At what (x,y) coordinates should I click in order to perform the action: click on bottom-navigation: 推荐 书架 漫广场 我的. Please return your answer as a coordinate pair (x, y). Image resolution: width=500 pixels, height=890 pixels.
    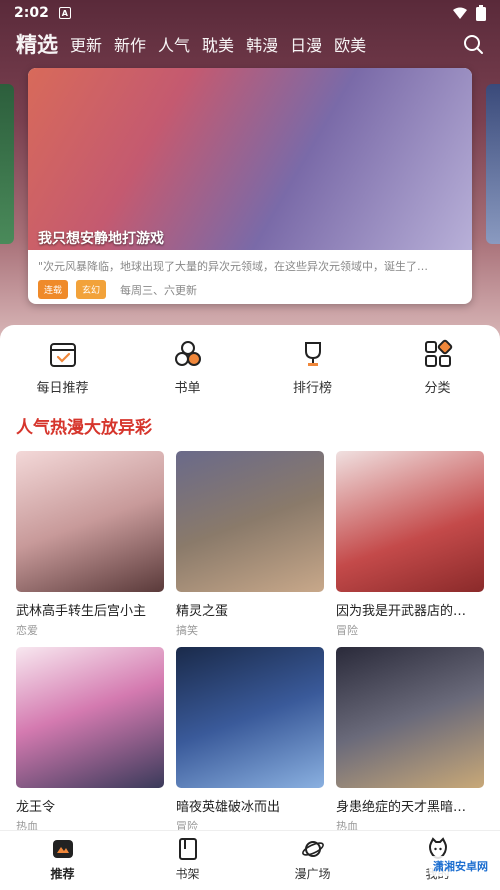
    Looking at the image, I should click on (250, 860).